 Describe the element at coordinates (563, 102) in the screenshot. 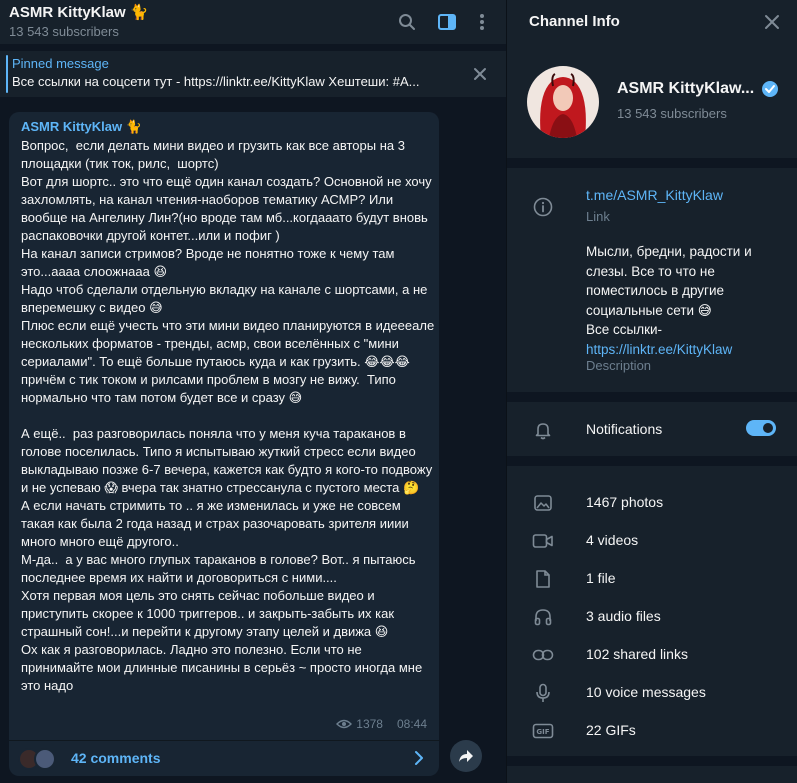

I see `avatar` at that location.